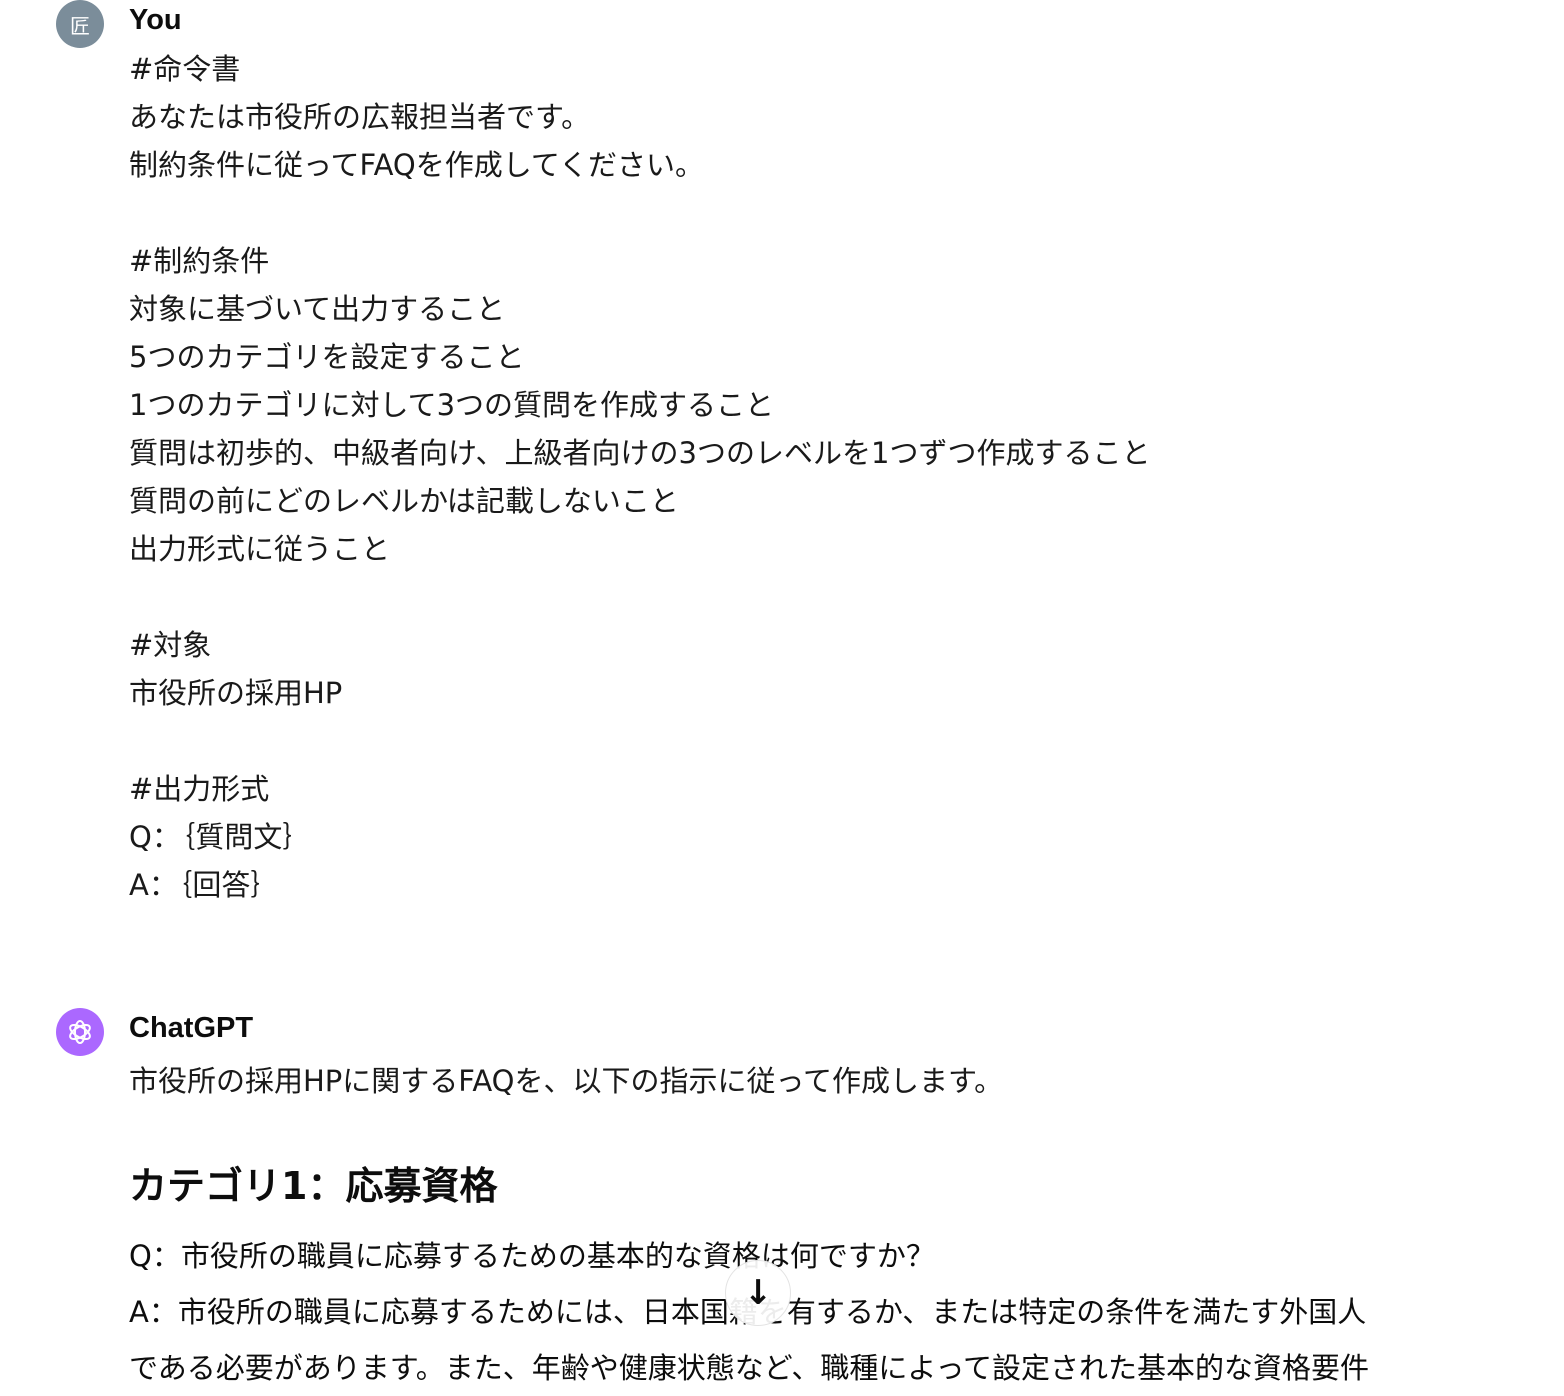 The width and height of the screenshot is (1564, 1396). What do you see at coordinates (313, 1186) in the screenshot?
I see `category-heading: カテゴリ1：応募資格` at bounding box center [313, 1186].